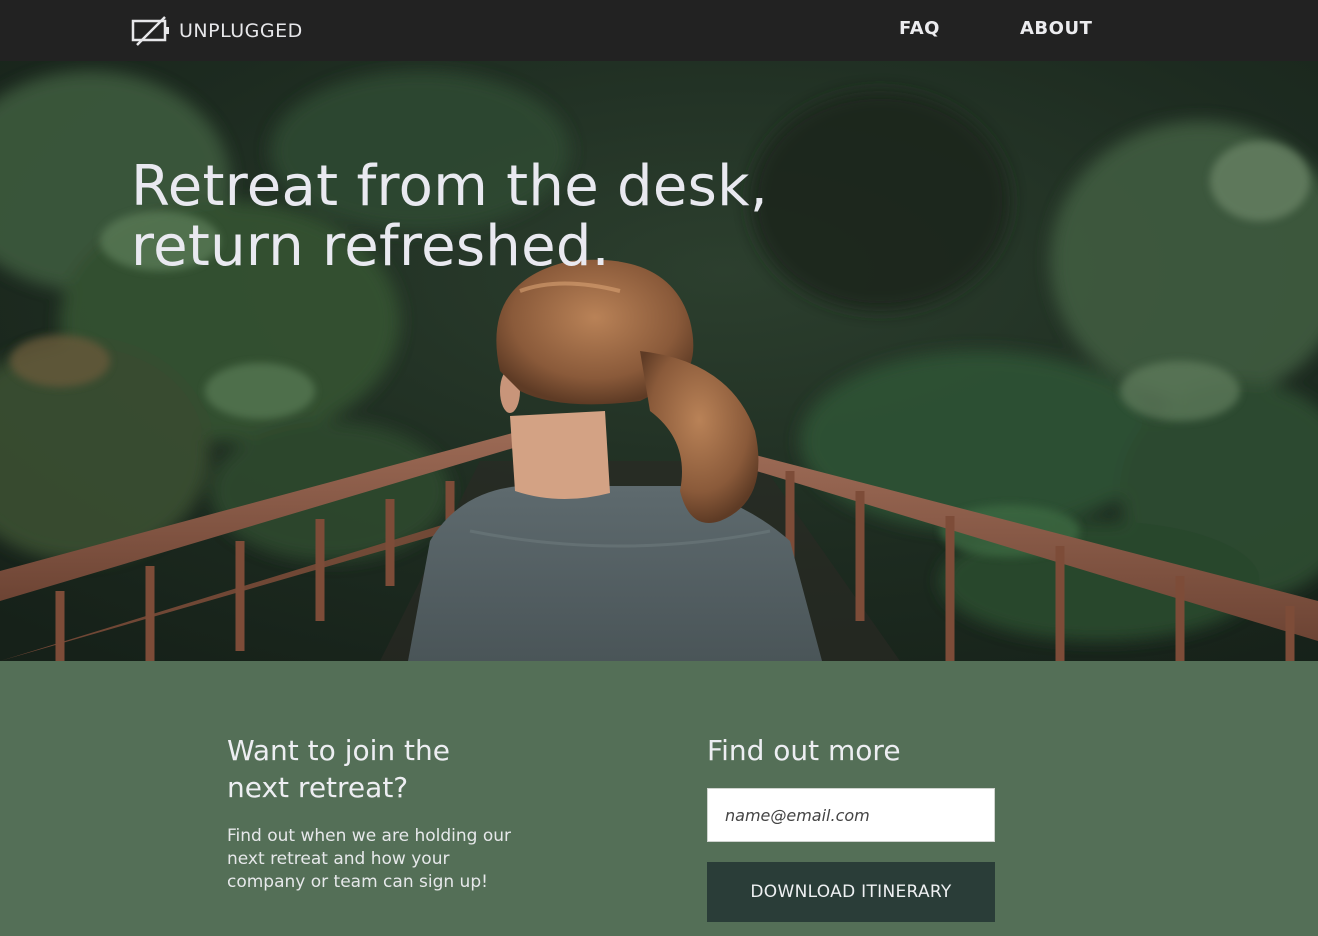 The width and height of the screenshot is (1318, 936). I want to click on join-title-line-2: next retreat?, so click(318, 787).